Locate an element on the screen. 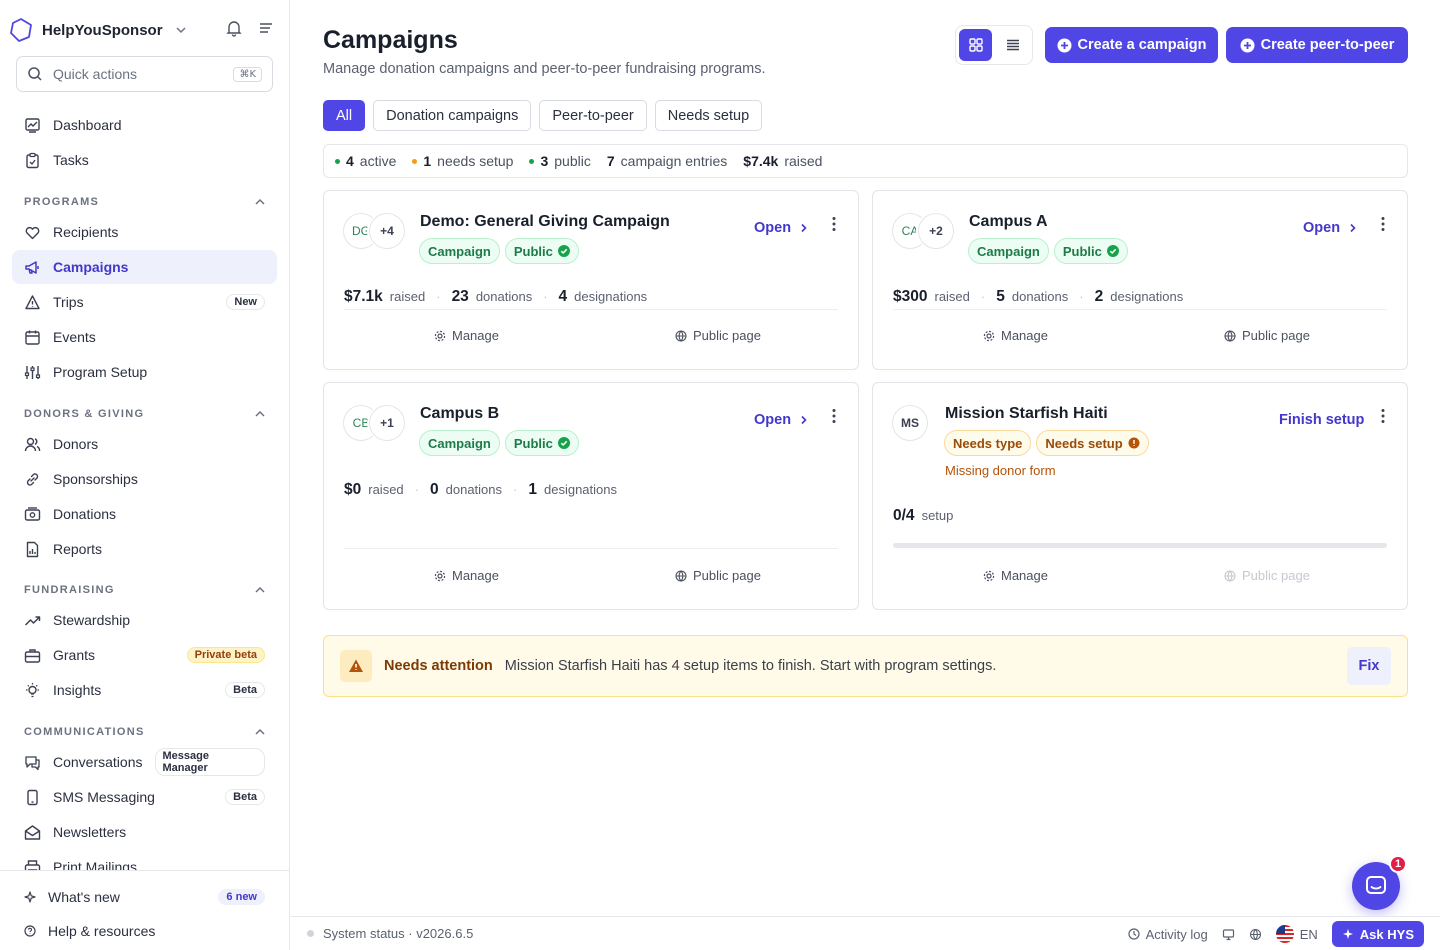 Image resolution: width=1440 pixels, height=950 pixels. nav-label: Conversations is located at coordinates (98, 762).